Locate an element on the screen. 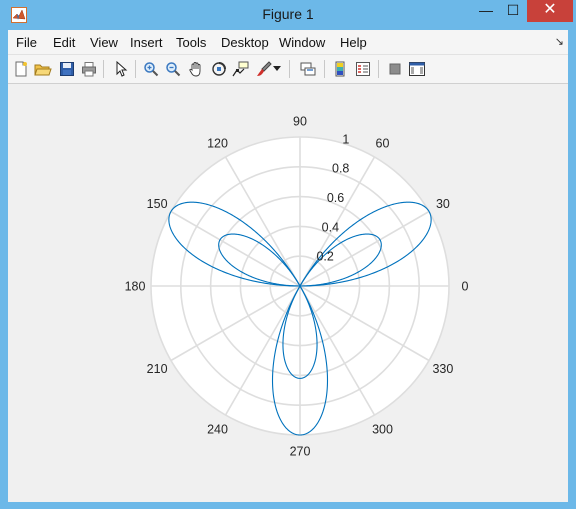  r-tick-label: 1 is located at coordinates (345, 139).